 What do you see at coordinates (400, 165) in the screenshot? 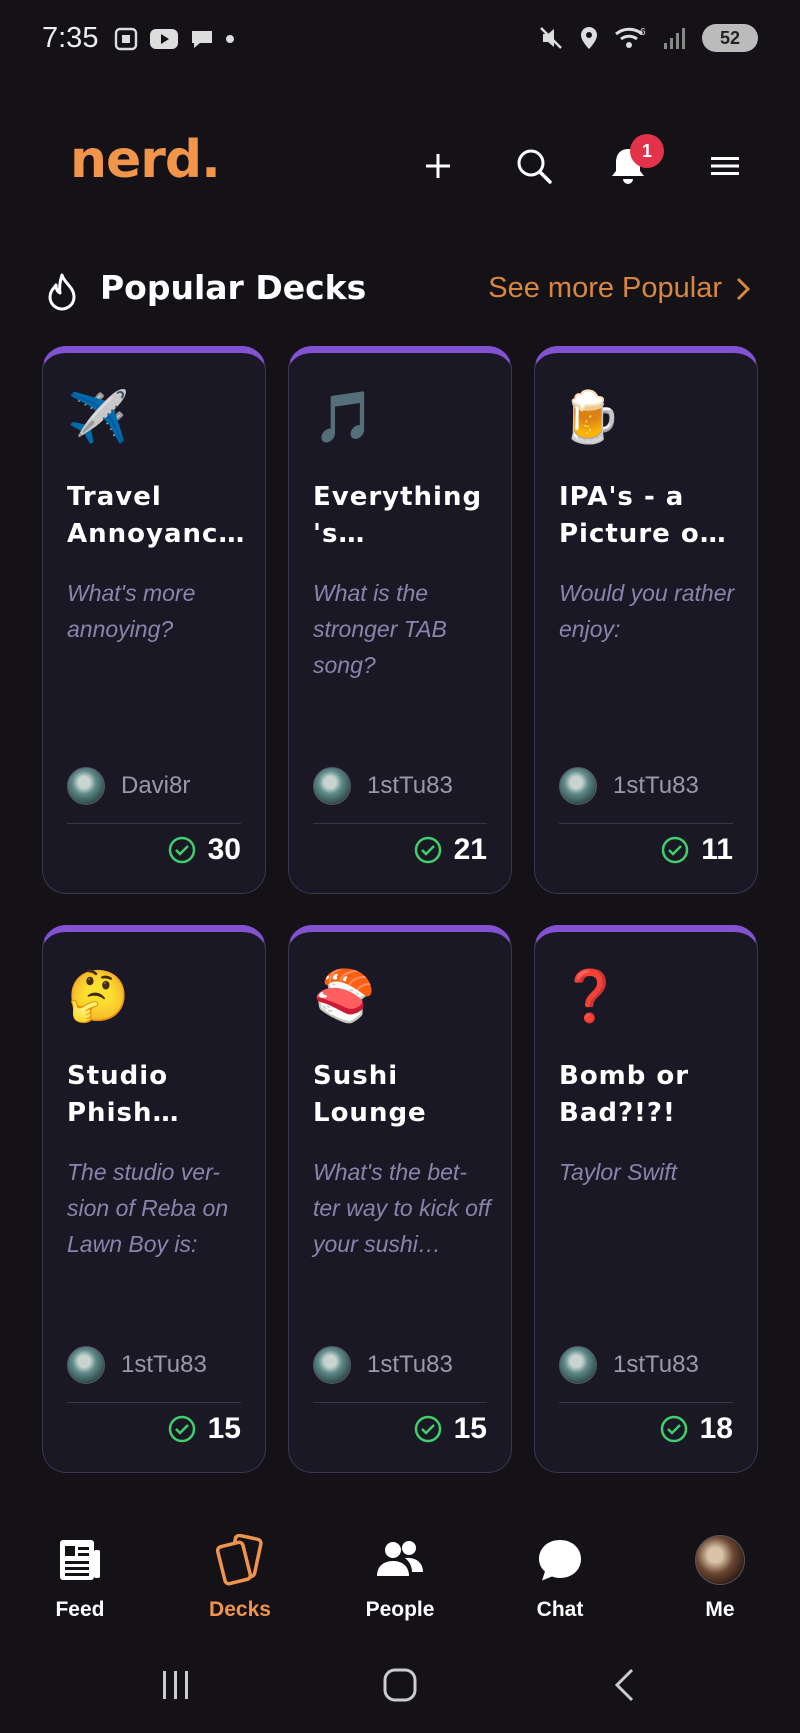
I see `app-header: nerd. 1` at bounding box center [400, 165].